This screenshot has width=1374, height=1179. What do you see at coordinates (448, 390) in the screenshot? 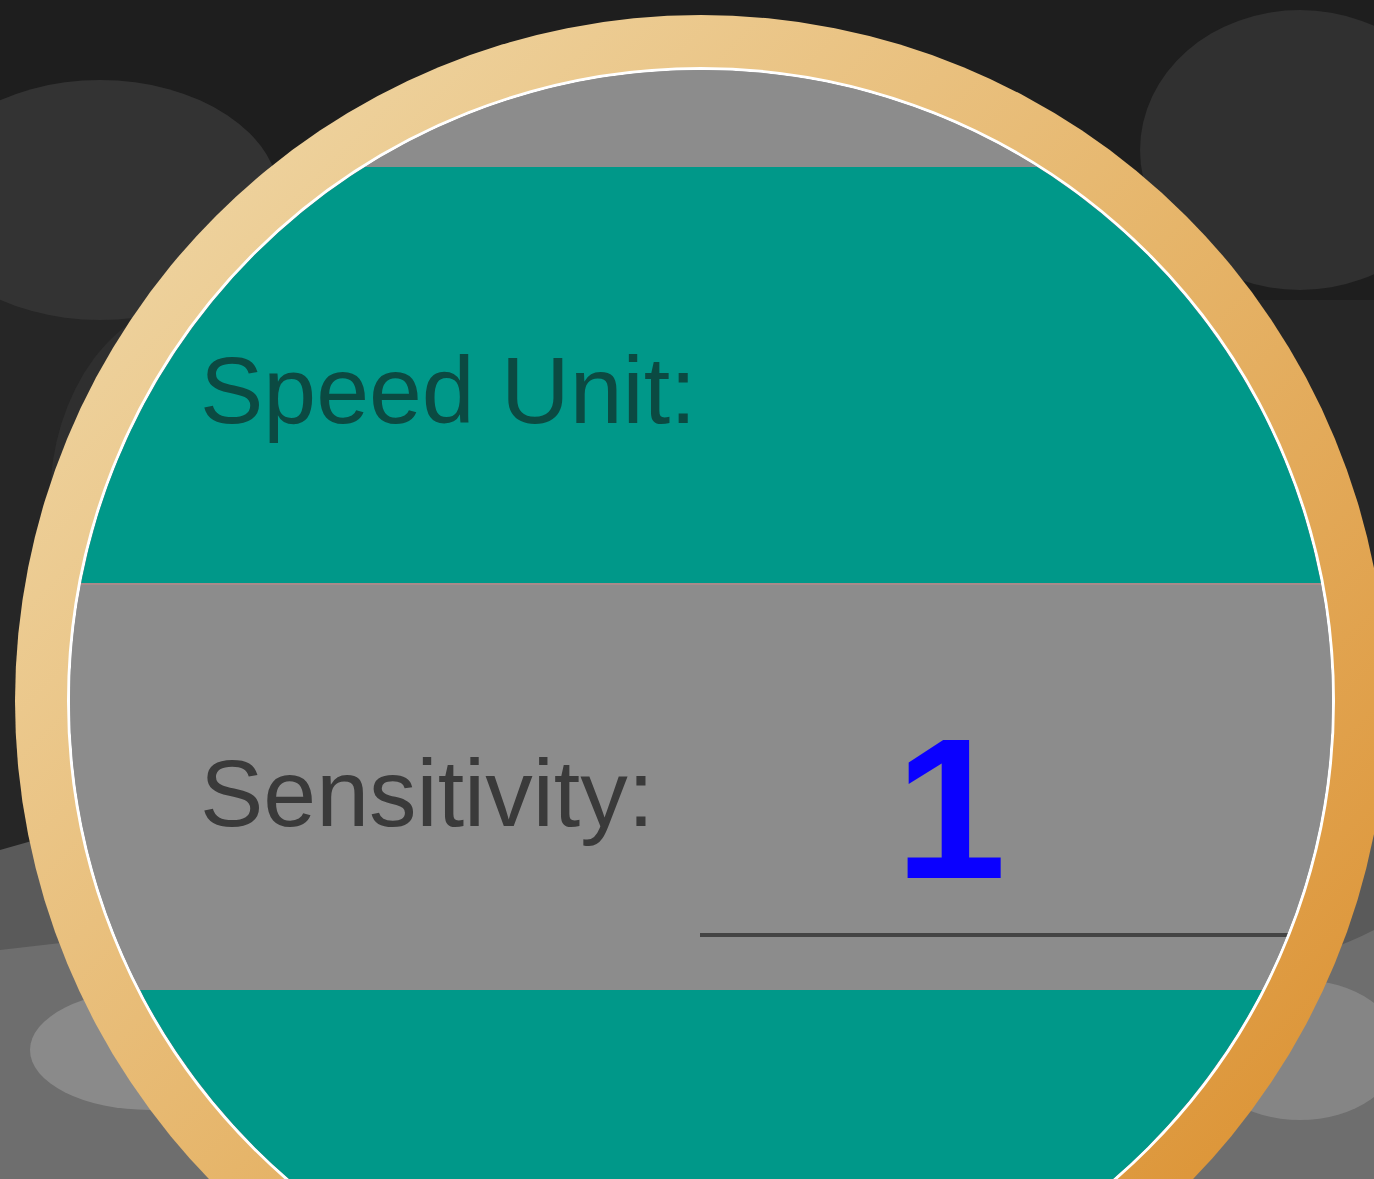
I see `setting-label: Speed Unit:` at bounding box center [448, 390].